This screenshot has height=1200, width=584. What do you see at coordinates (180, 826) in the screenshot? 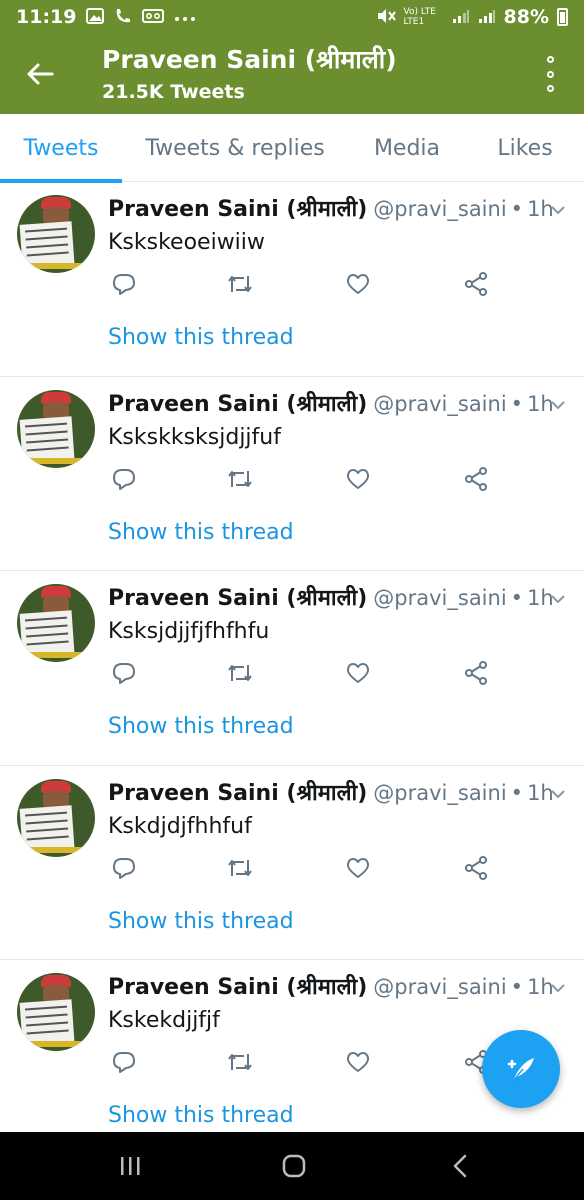
I see `tweet-text: Kskdjdjfhhfuf` at bounding box center [180, 826].